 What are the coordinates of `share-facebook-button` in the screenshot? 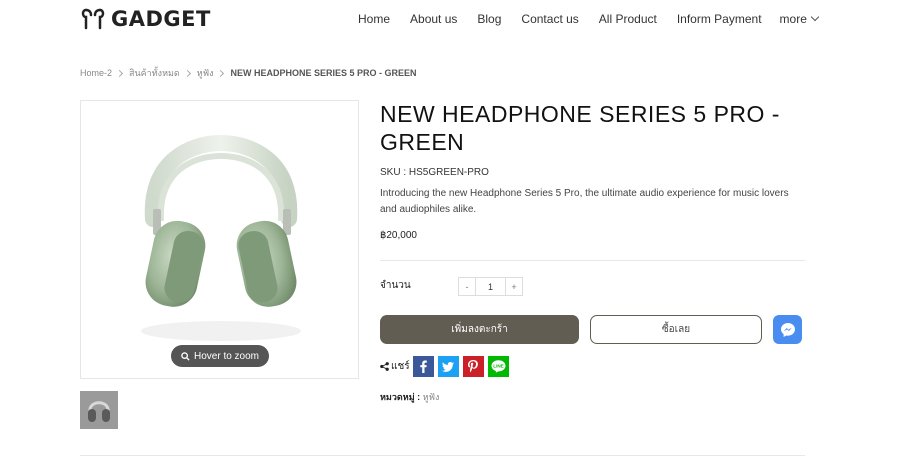 It's located at (423, 366).